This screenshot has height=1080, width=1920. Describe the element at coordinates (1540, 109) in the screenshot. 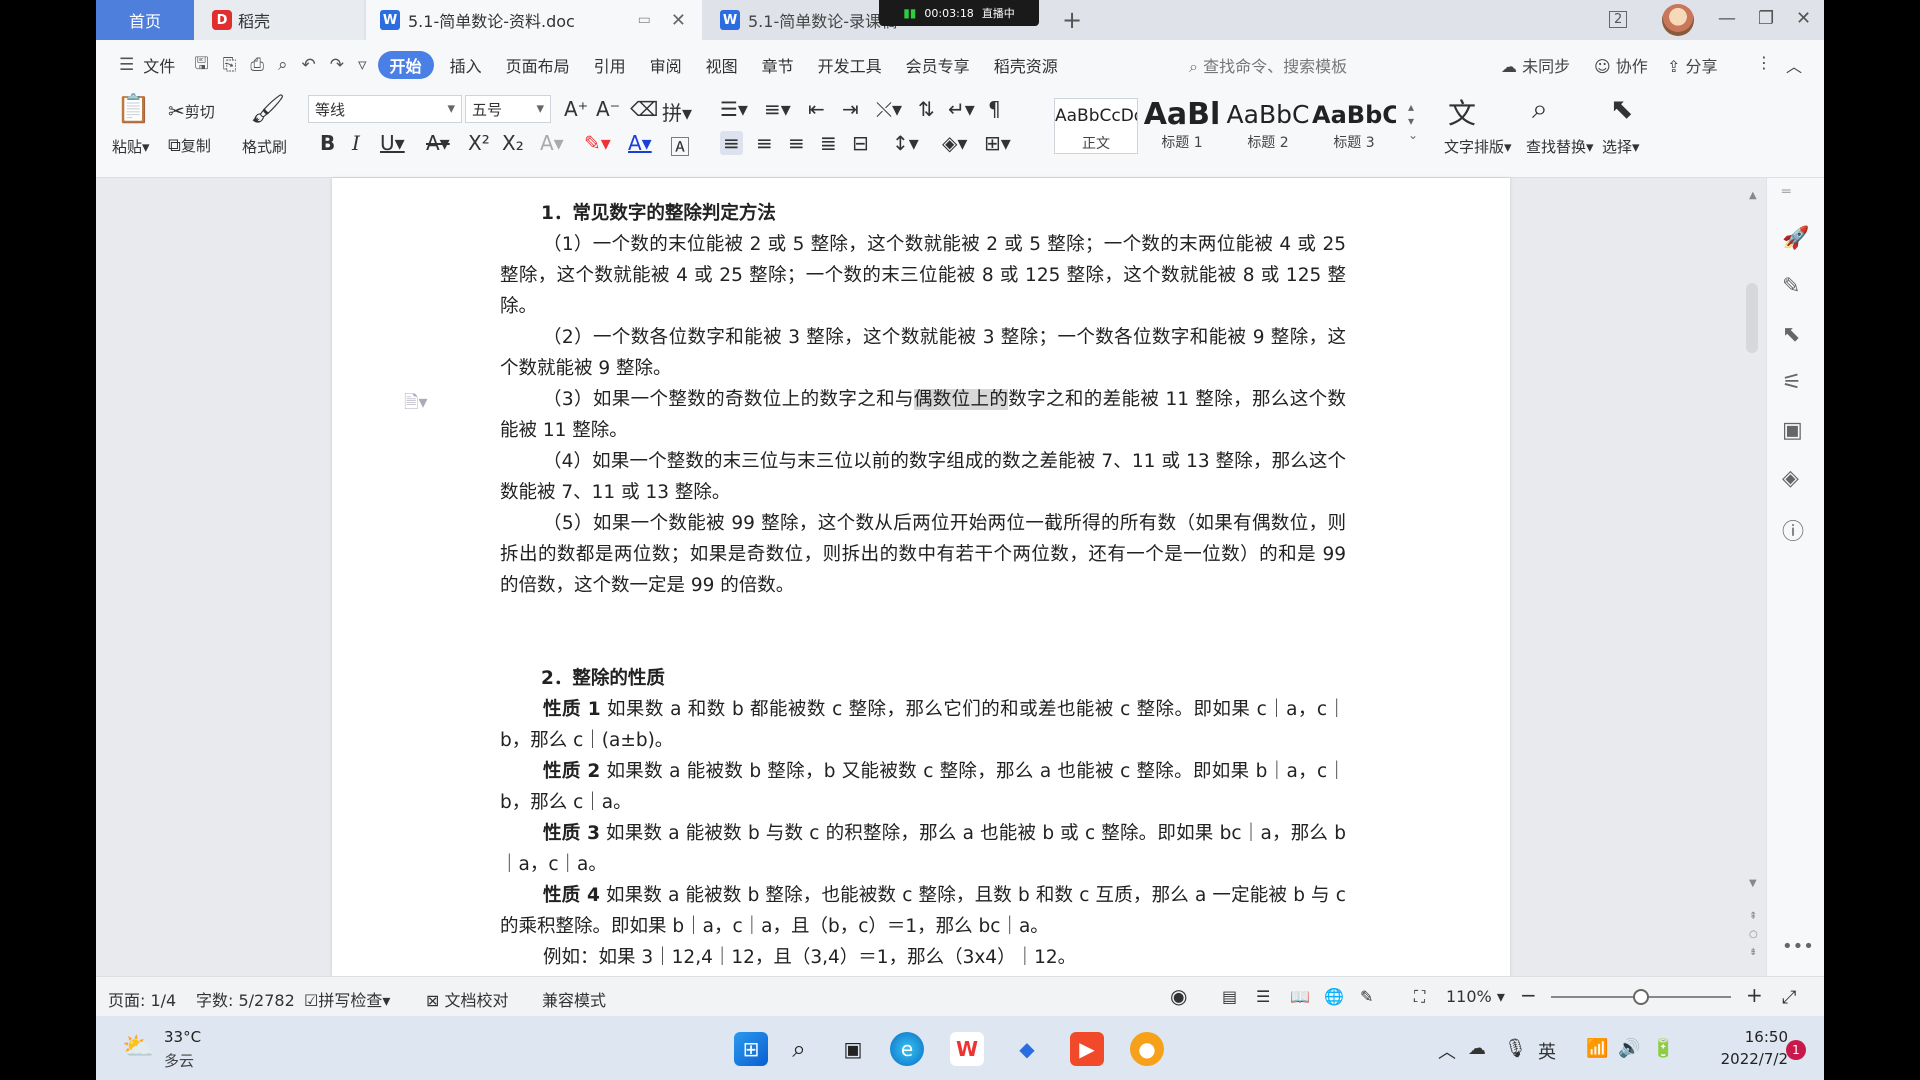

I see `find-replace-icon: ⌕` at that location.